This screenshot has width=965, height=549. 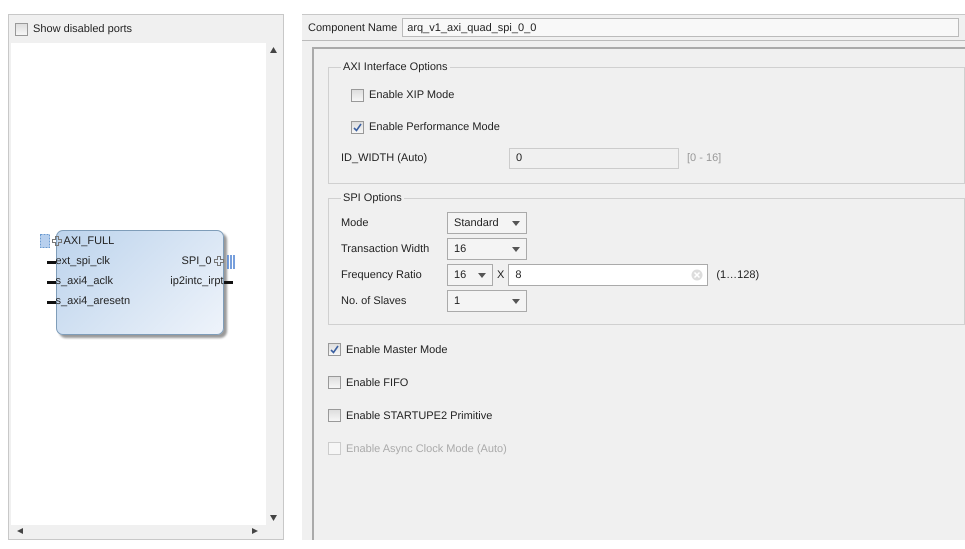 I want to click on clear-icon, so click(x=697, y=275).